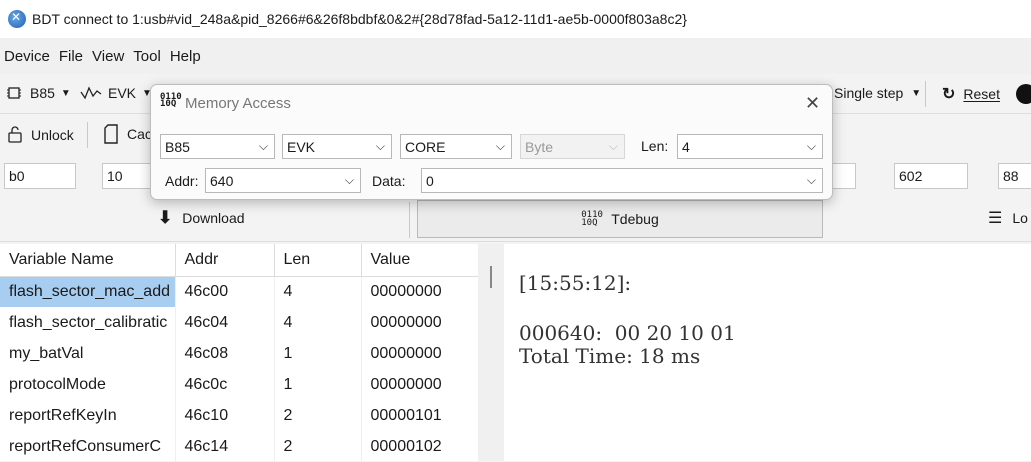 The height and width of the screenshot is (462, 1031). I want to click on chevron-down-icon: ▼, so click(916, 93).